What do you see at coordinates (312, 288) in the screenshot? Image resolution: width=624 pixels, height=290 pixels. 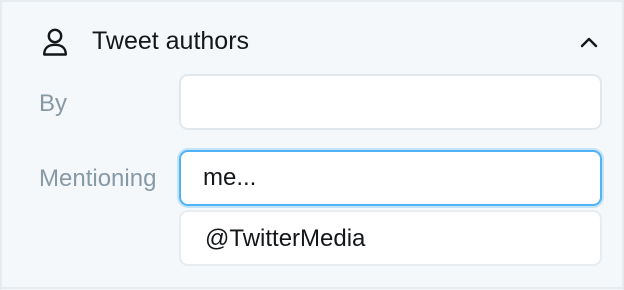 I see `divider` at bounding box center [312, 288].